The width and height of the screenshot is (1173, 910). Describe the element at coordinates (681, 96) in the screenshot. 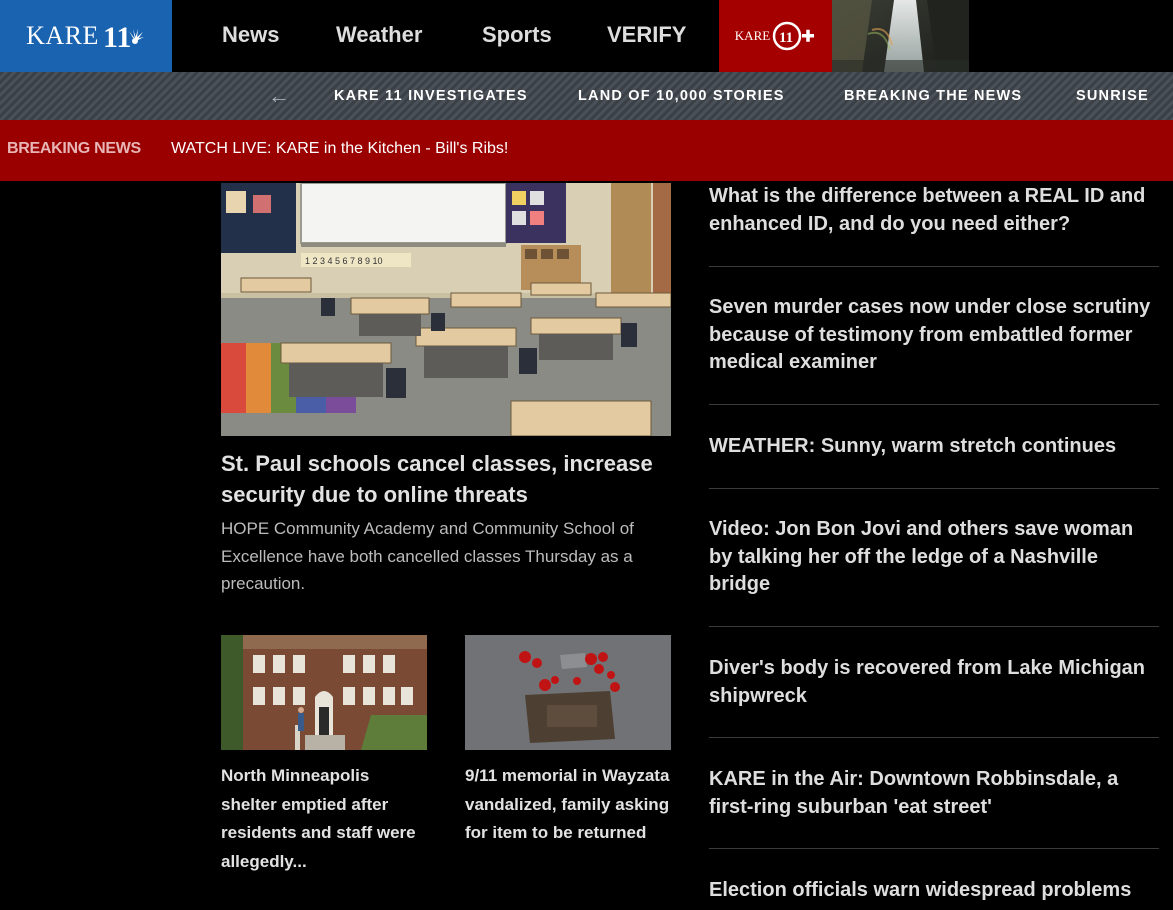

I see `subnav-land-of-10000-stories: LAND OF 10,000 STORIES` at that location.